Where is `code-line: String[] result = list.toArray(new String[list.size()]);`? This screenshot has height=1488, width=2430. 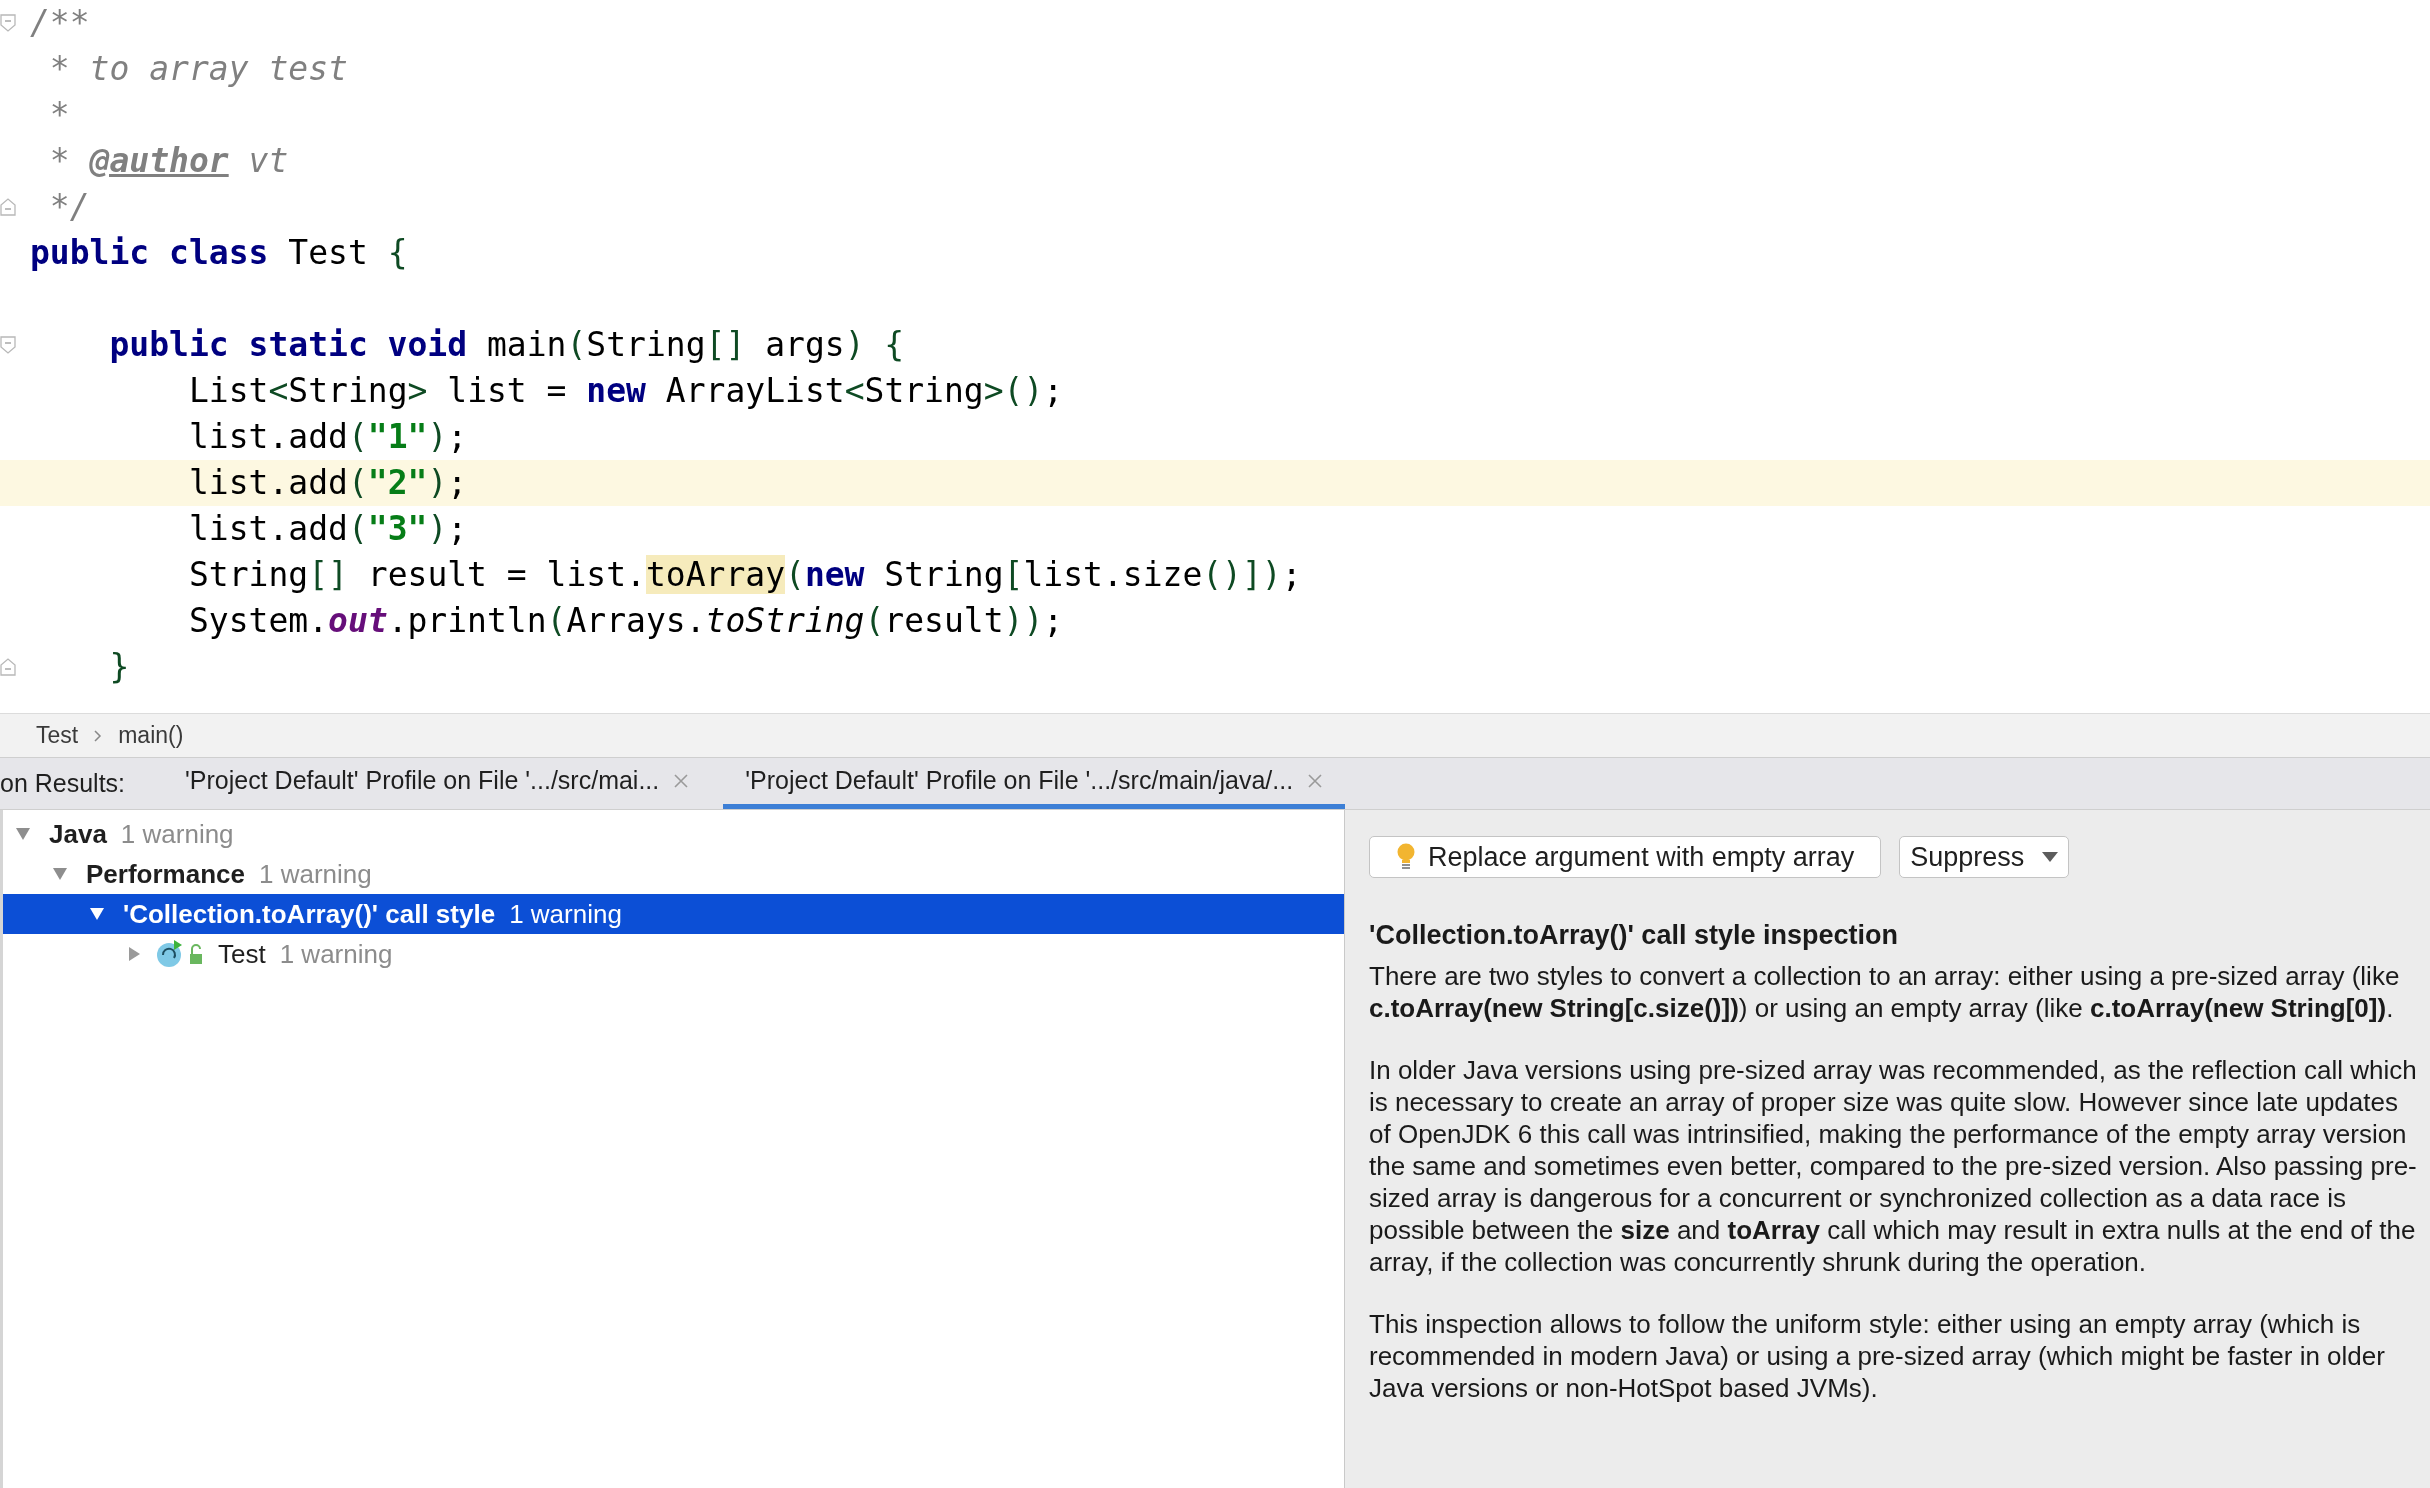
code-line: String[] result = list.toArray(new String[list.size()]); is located at coordinates (745, 575).